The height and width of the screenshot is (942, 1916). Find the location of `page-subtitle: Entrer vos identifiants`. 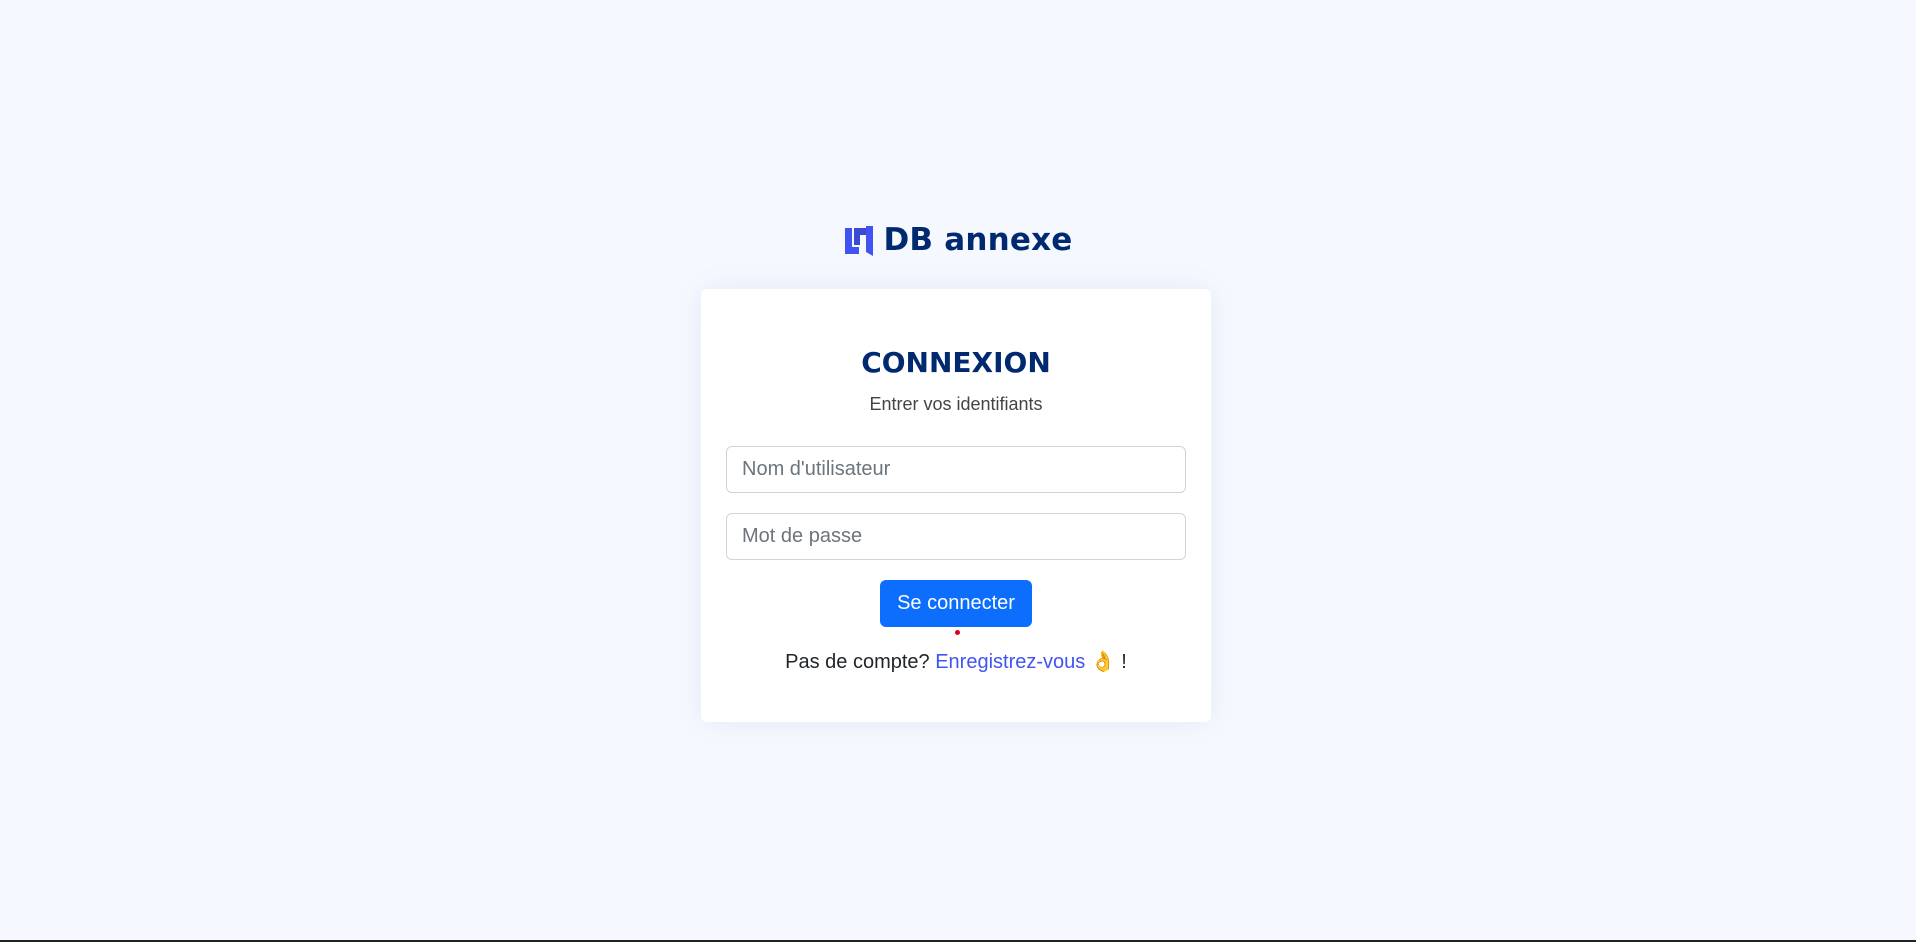

page-subtitle: Entrer vos identifiants is located at coordinates (956, 404).